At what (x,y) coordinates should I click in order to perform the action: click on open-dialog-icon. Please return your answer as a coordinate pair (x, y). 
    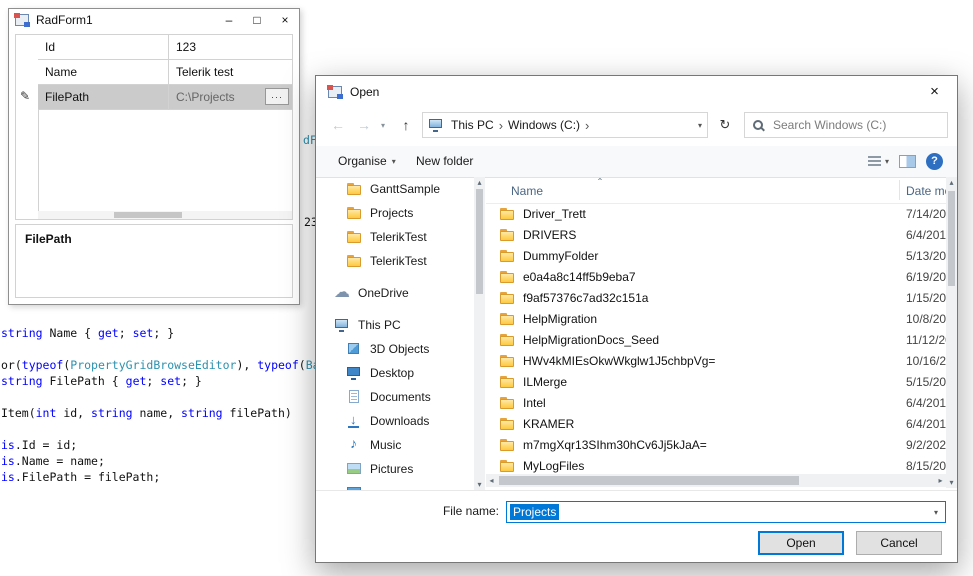
    Looking at the image, I should click on (335, 92).